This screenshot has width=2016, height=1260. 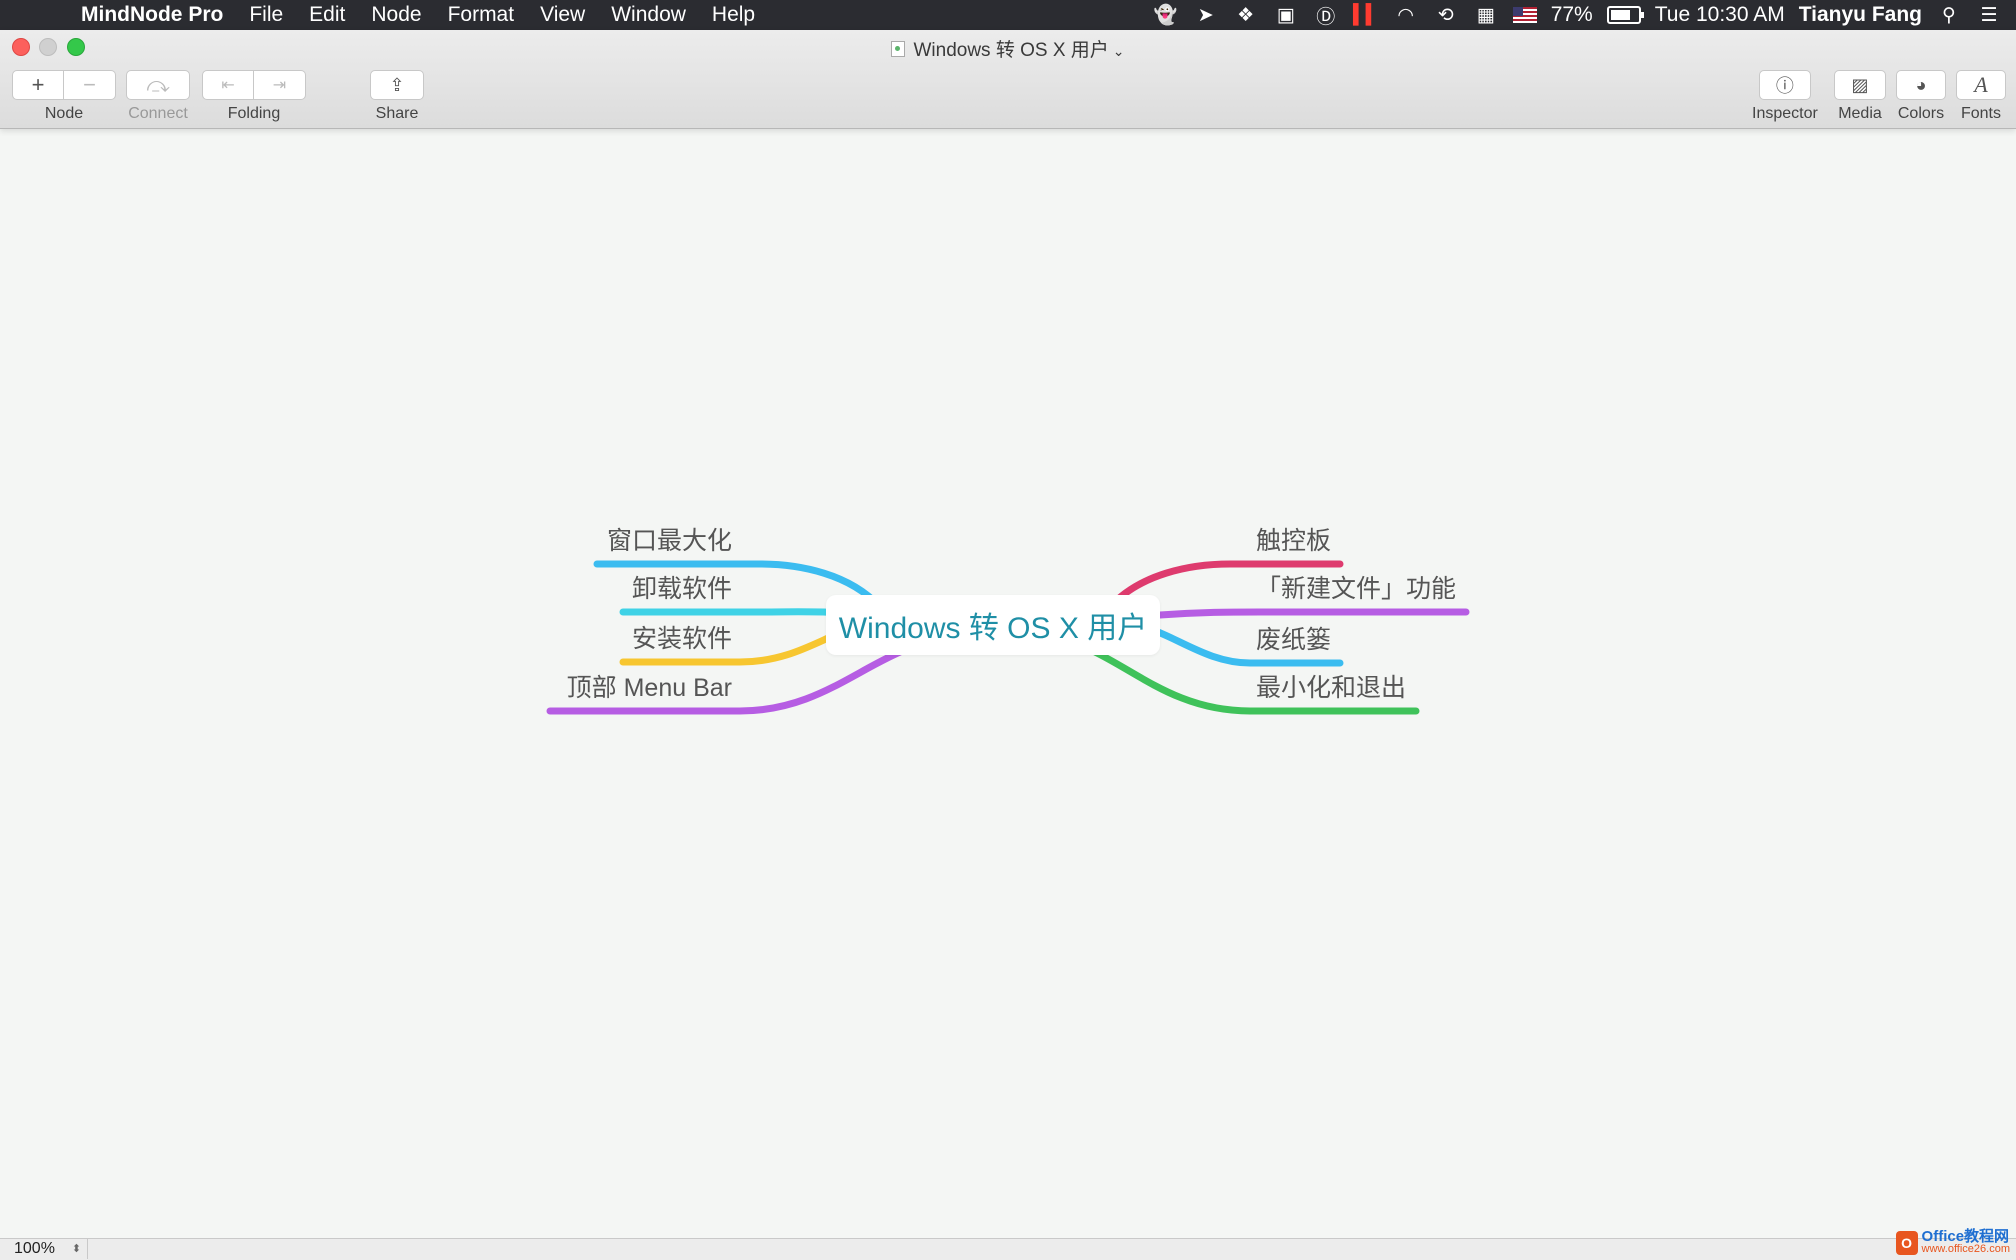 What do you see at coordinates (1246, 15) in the screenshot?
I see `dropbox-icon: ❖` at bounding box center [1246, 15].